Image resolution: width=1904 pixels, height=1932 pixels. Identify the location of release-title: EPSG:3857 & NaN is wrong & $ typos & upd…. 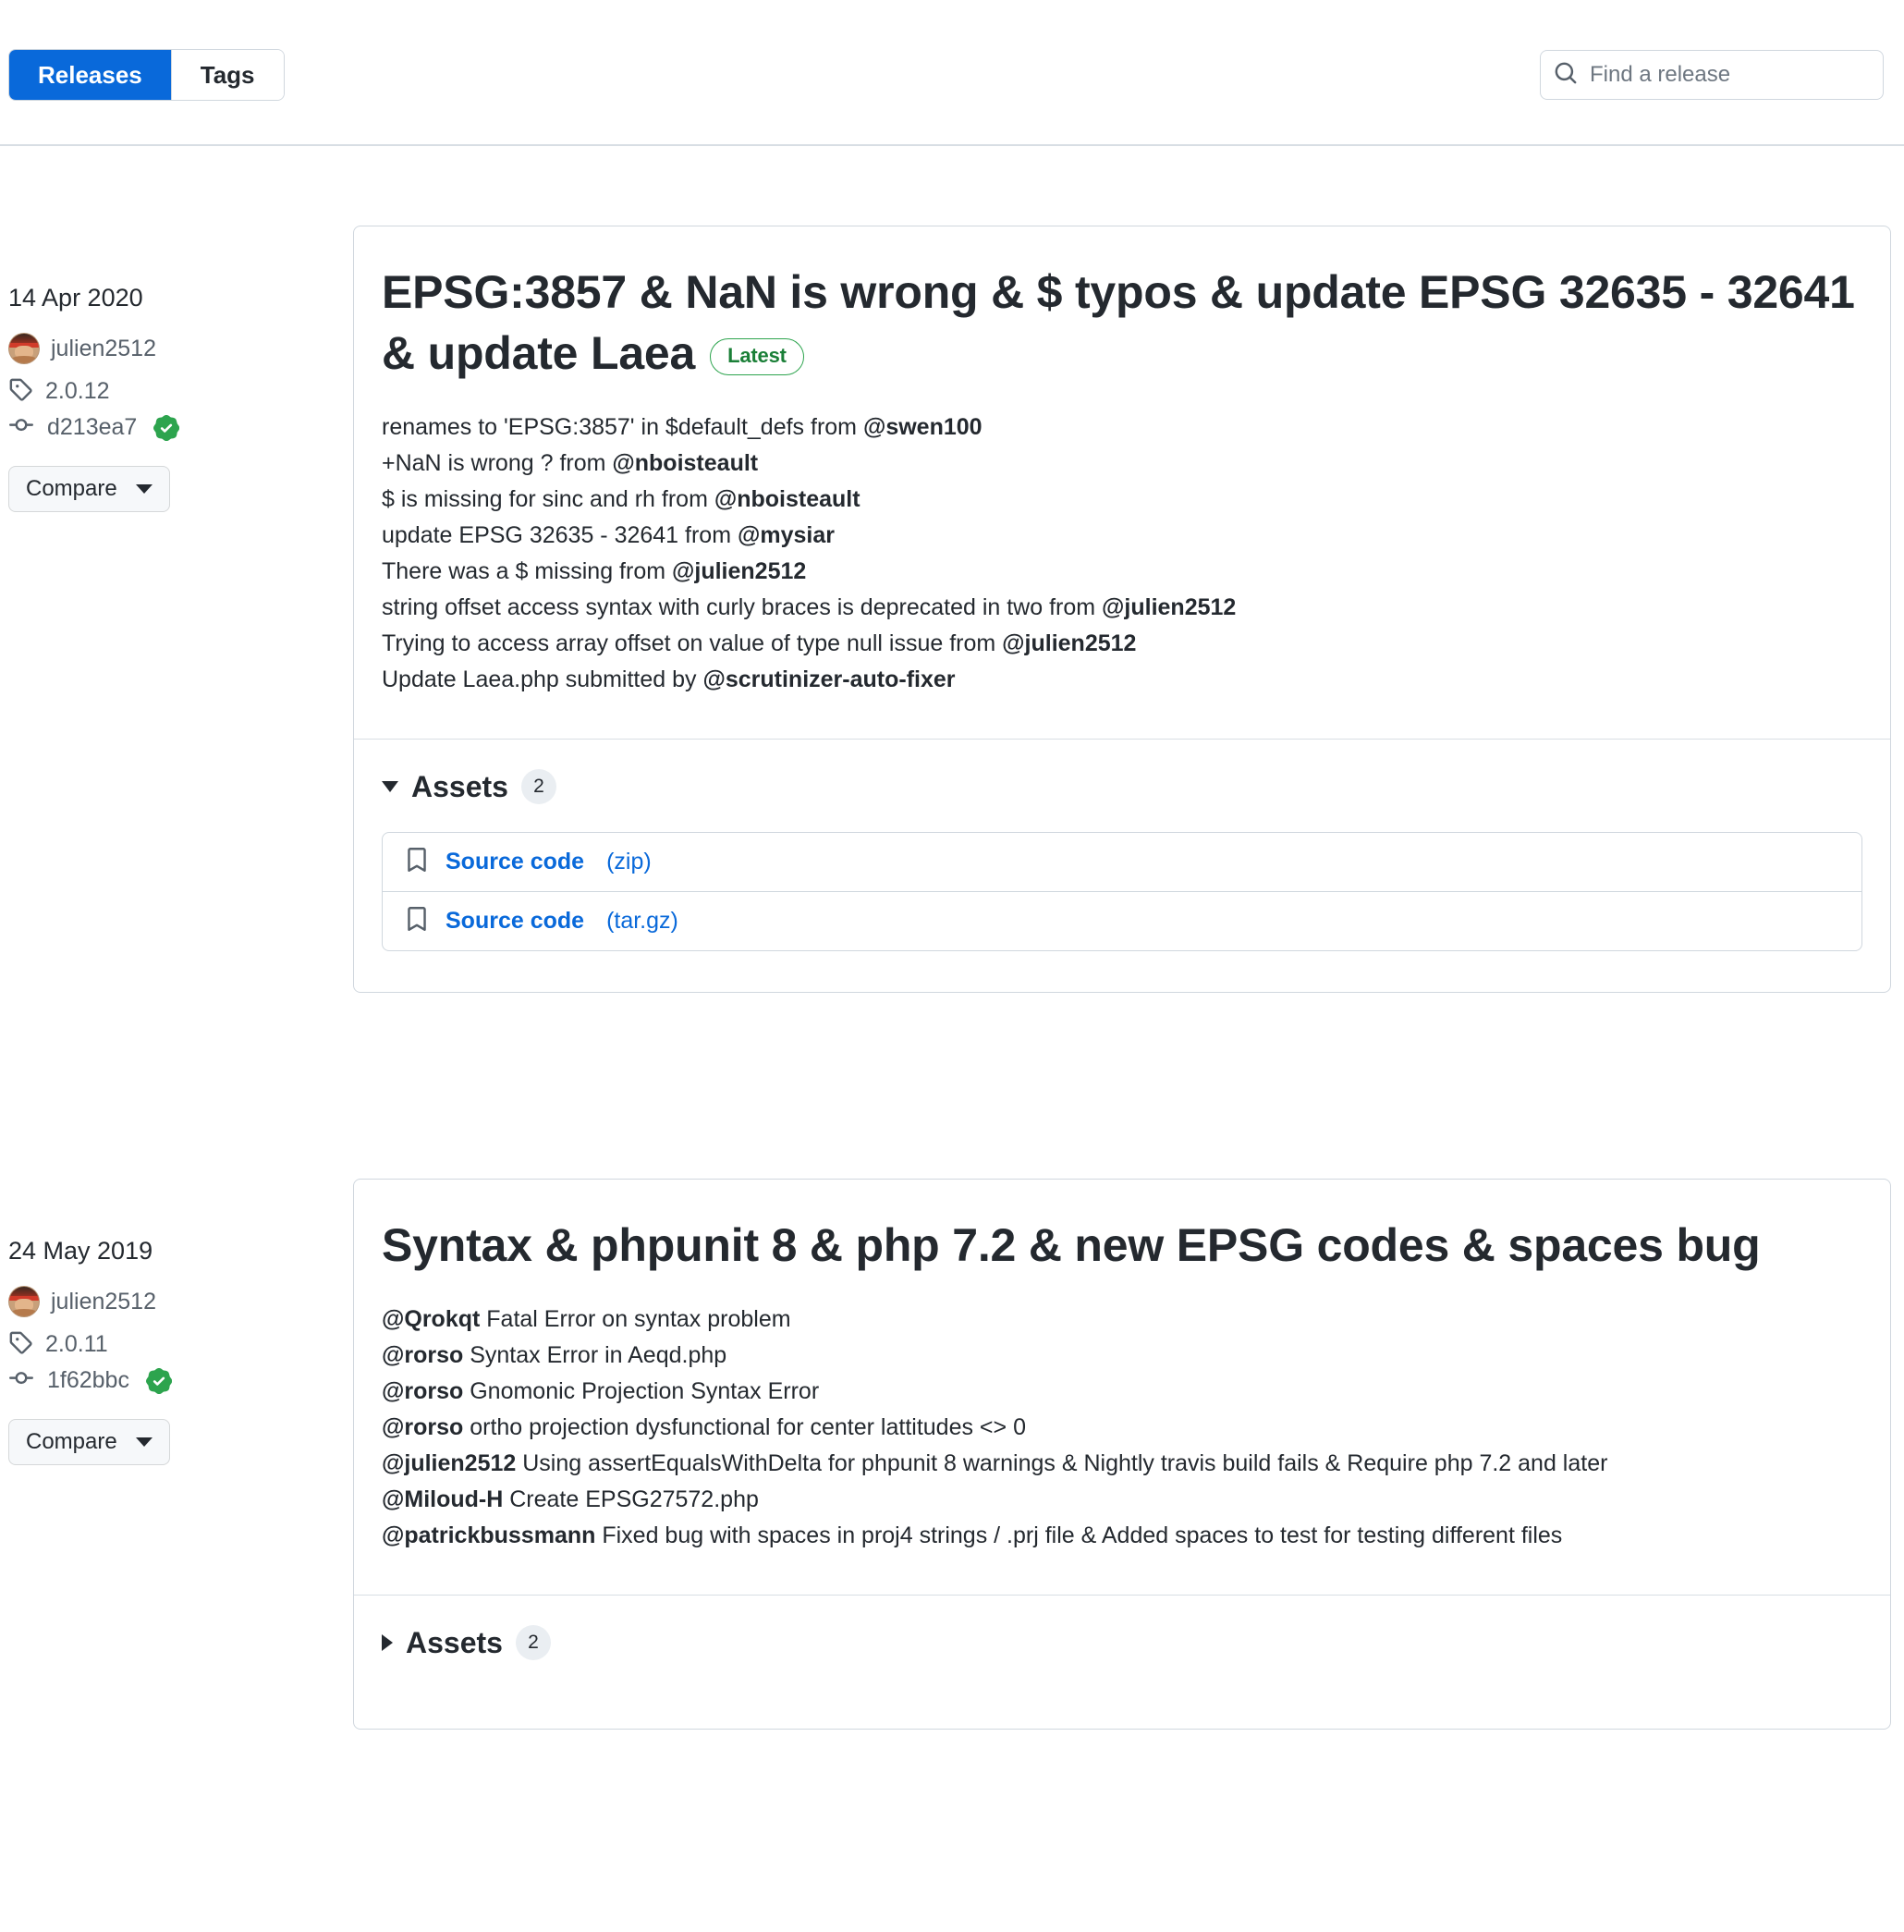
(1122, 323).